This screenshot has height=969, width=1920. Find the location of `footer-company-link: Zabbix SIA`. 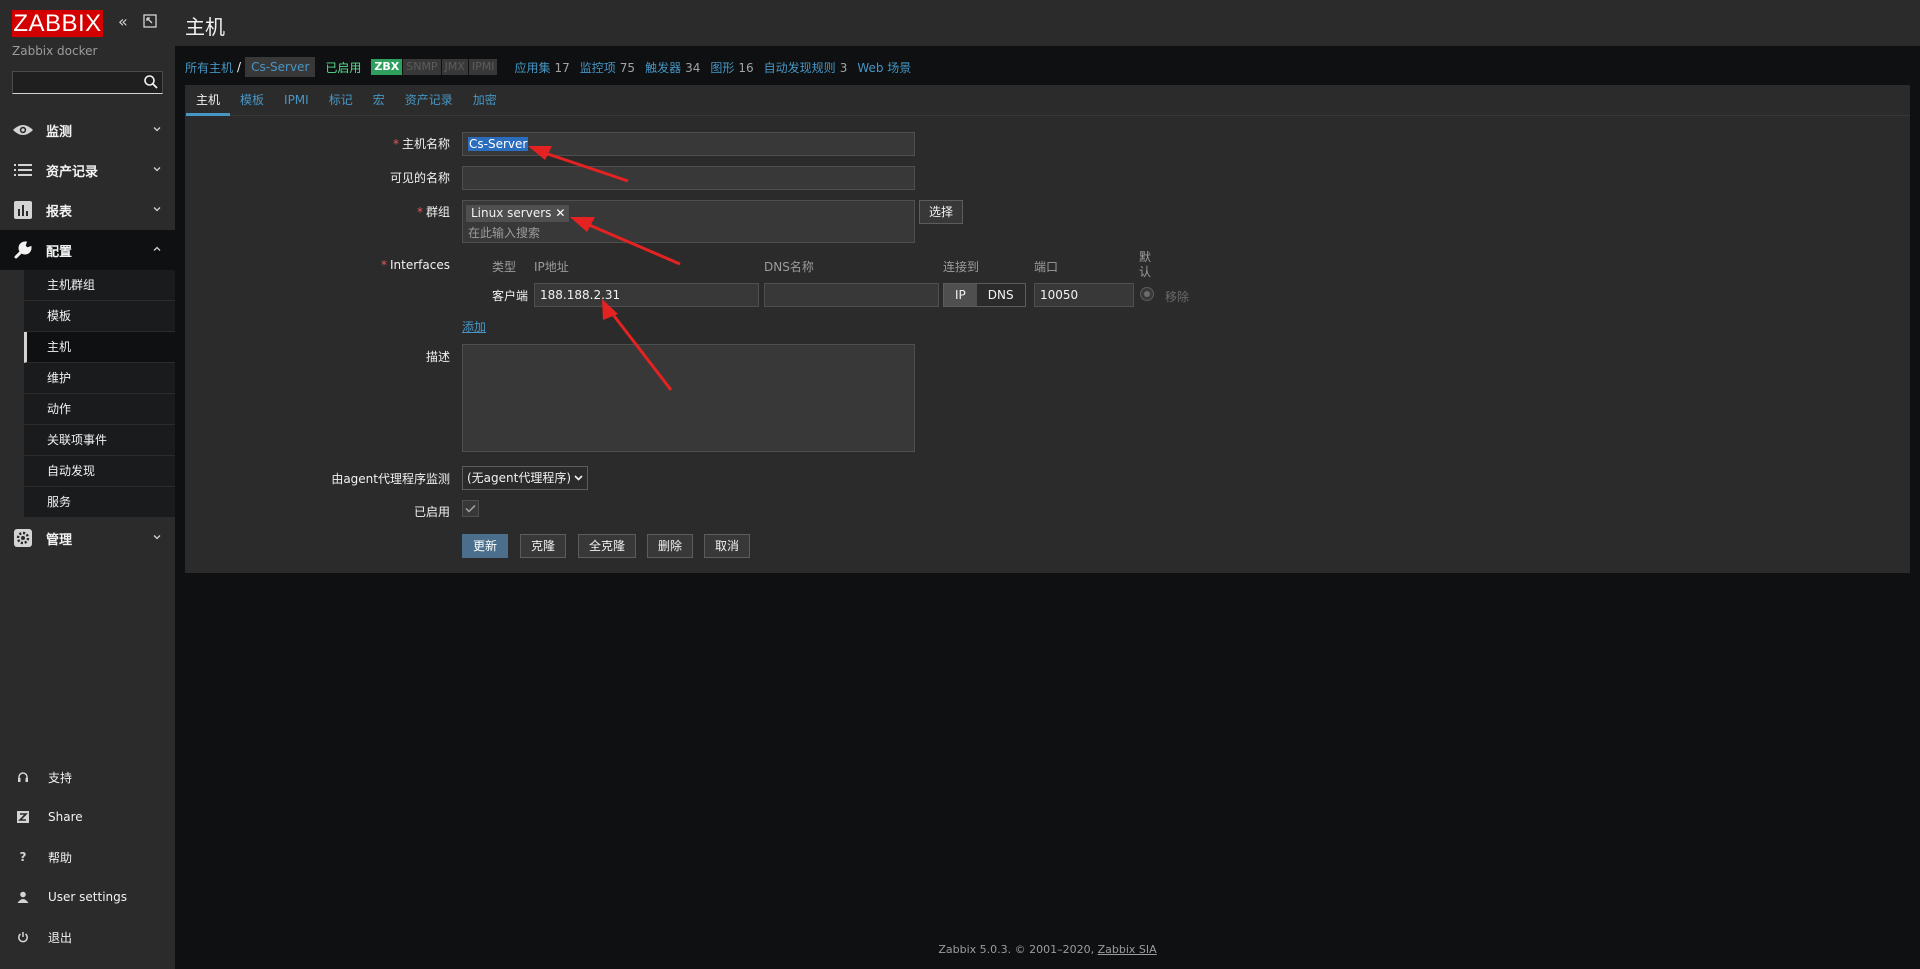

footer-company-link: Zabbix SIA is located at coordinates (1127, 949).